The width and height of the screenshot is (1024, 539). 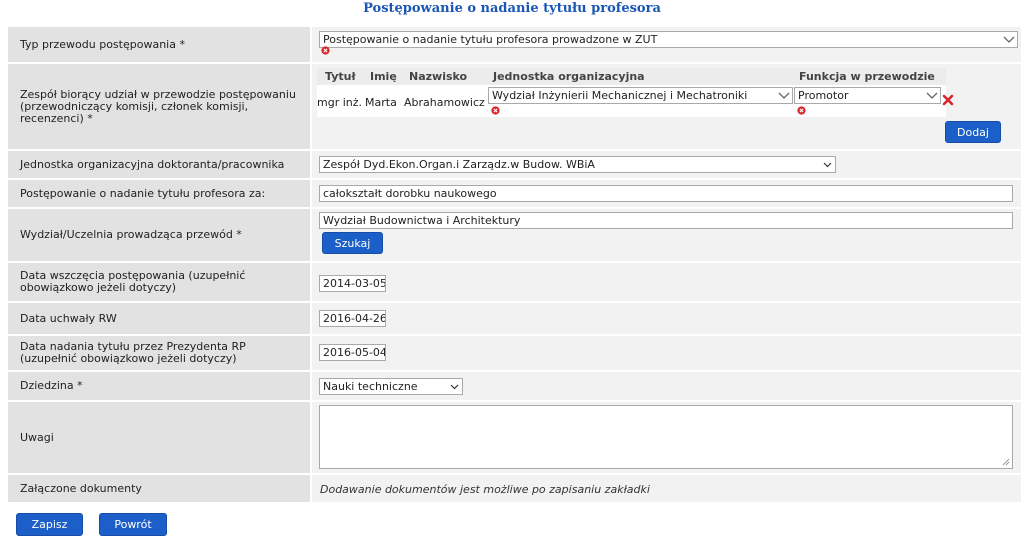 I want to click on dziedzina-select: Nauki techniczne, so click(x=391, y=386).